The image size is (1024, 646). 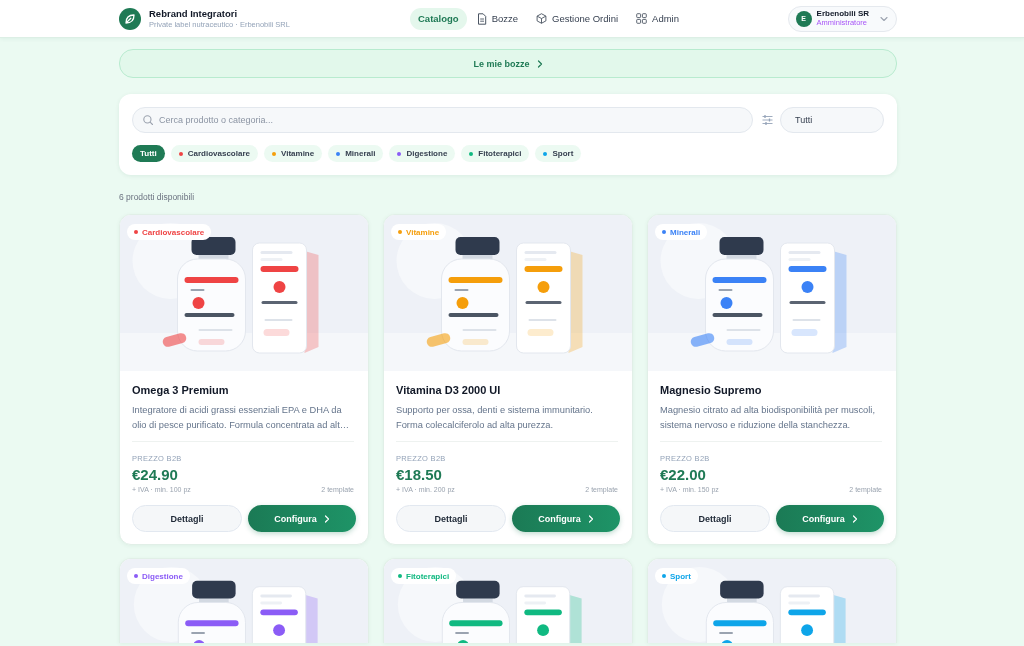 What do you see at coordinates (438, 18) in the screenshot?
I see `nav-tab: Catalogo` at bounding box center [438, 18].